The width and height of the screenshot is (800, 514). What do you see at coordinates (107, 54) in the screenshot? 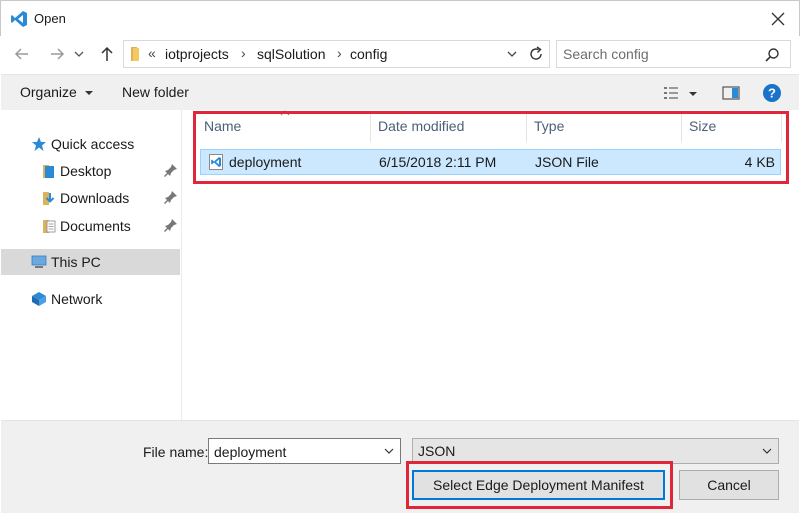
I see `up-arrow-icon` at bounding box center [107, 54].